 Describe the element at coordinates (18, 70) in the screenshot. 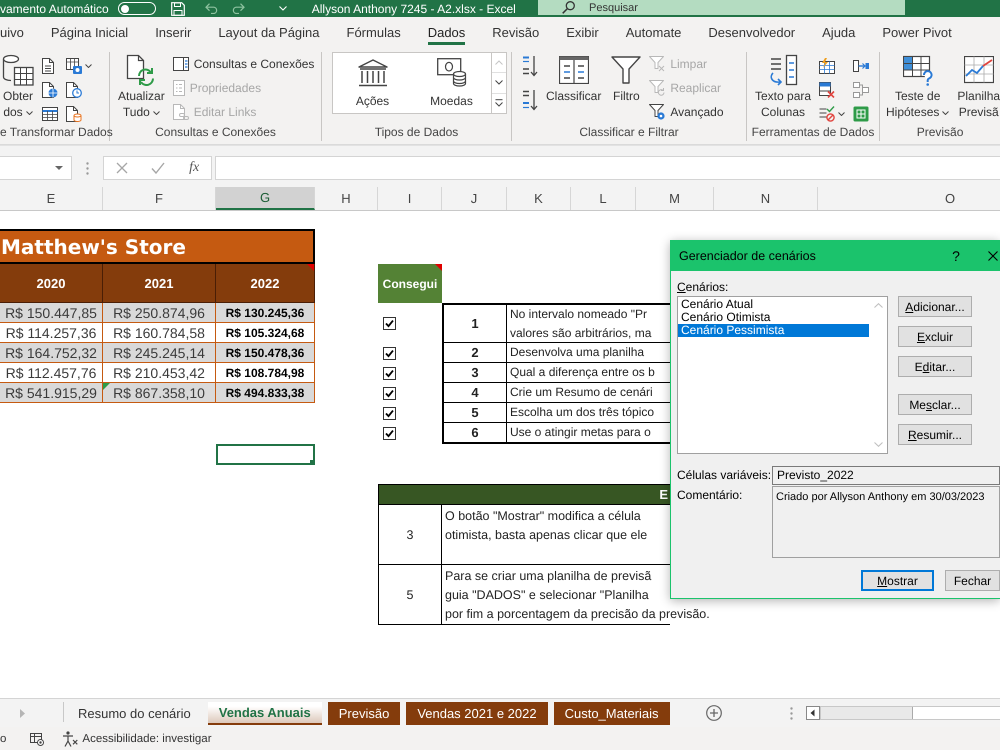

I see `database-table-icon` at that location.